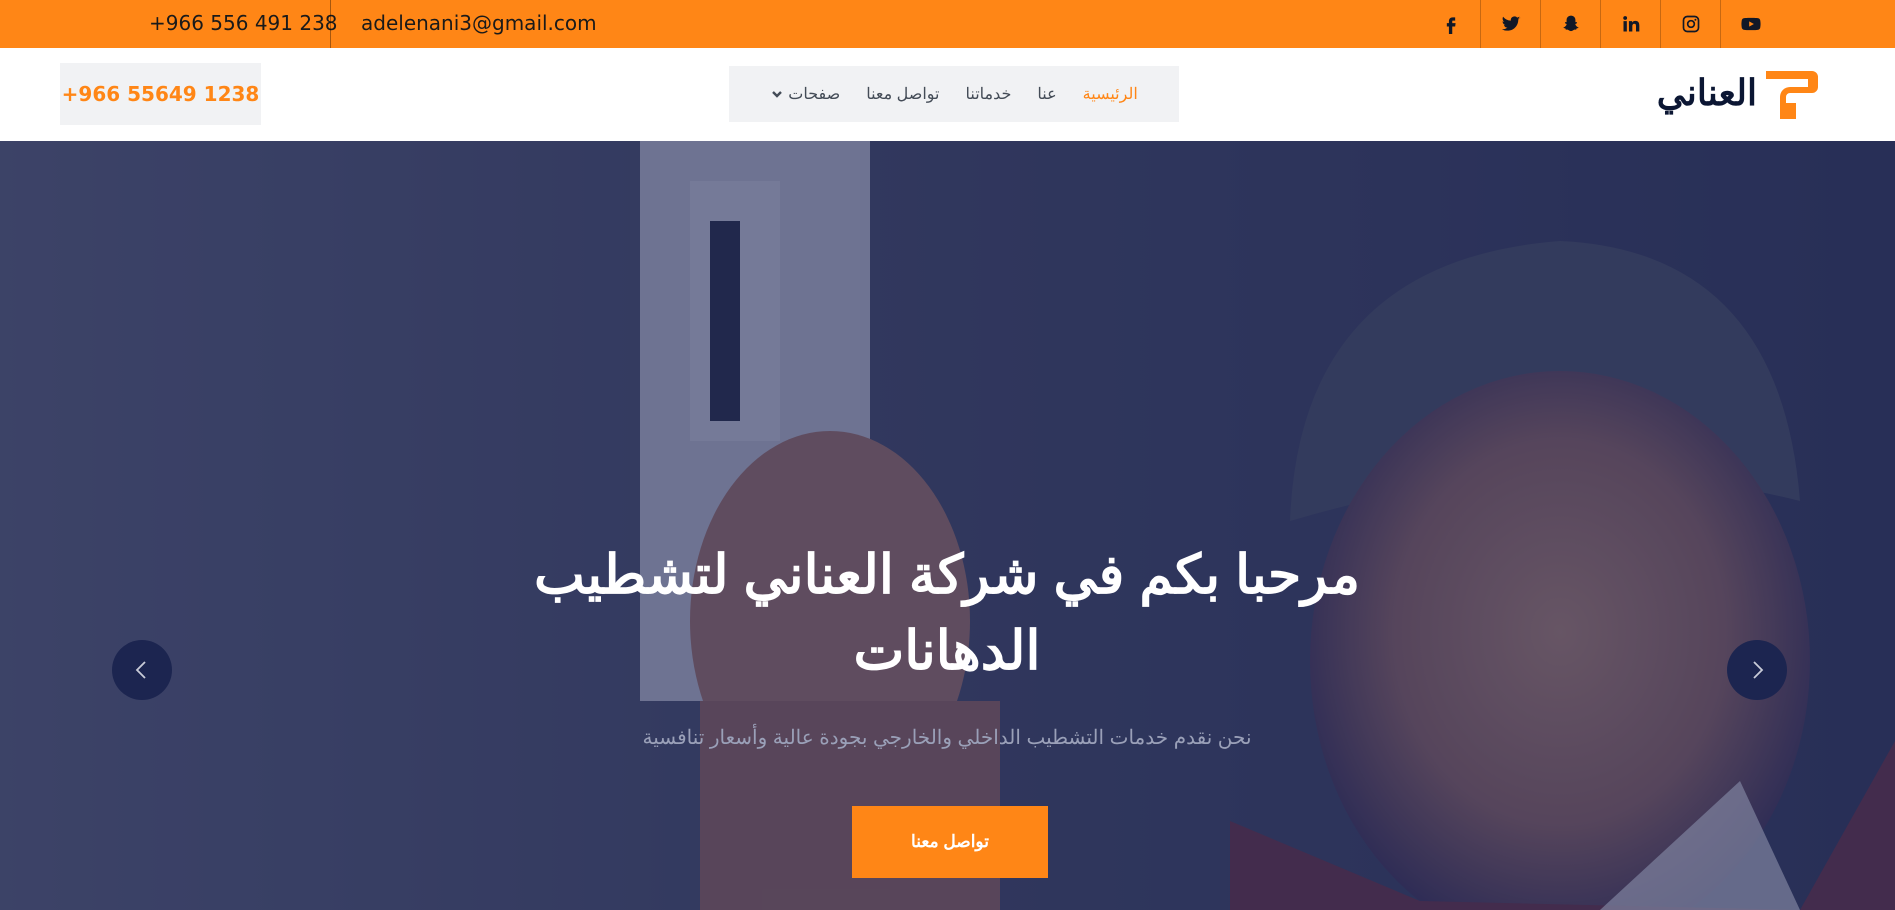 The image size is (1895, 910). Describe the element at coordinates (1110, 94) in the screenshot. I see `menu-item-home: الرئيسية` at that location.